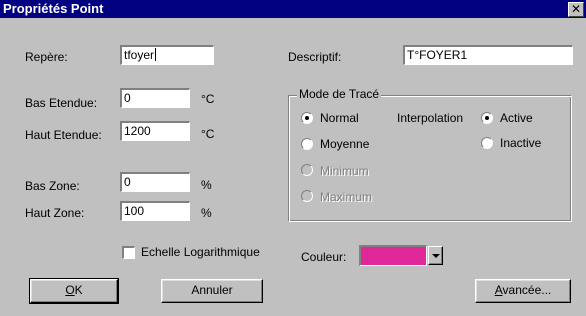  What do you see at coordinates (155, 131) in the screenshot?
I see `haut-etendue-input: 1200` at bounding box center [155, 131].